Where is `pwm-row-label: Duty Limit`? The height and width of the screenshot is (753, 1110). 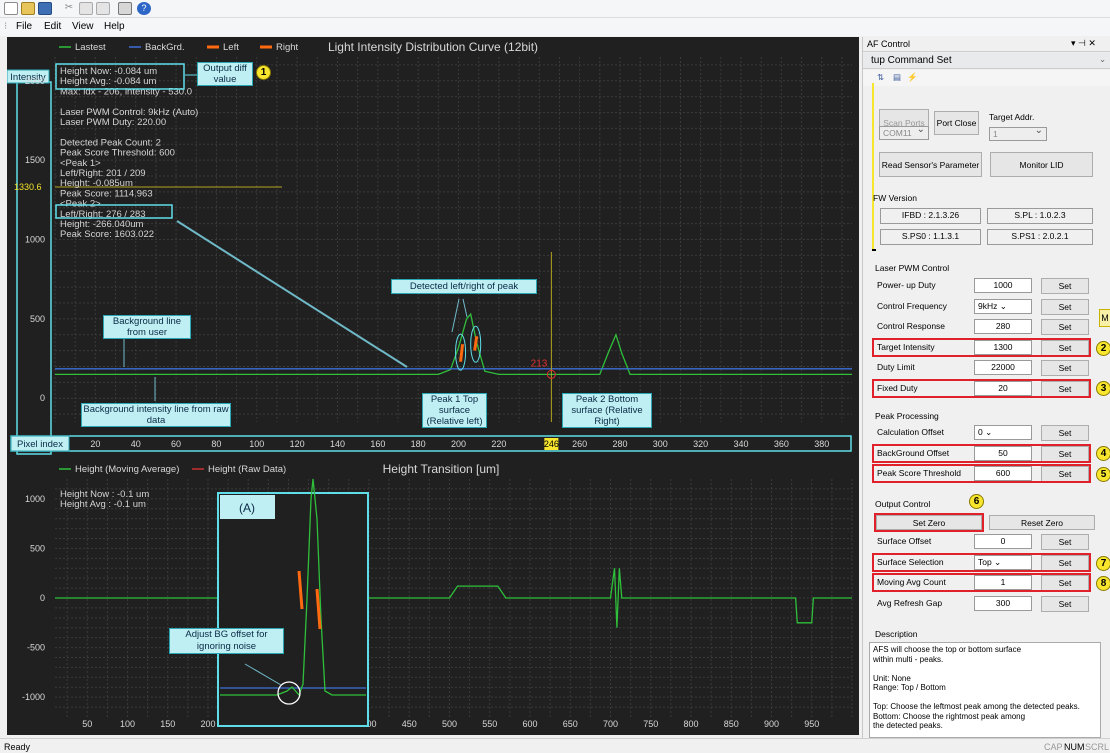 pwm-row-label: Duty Limit is located at coordinates (896, 367).